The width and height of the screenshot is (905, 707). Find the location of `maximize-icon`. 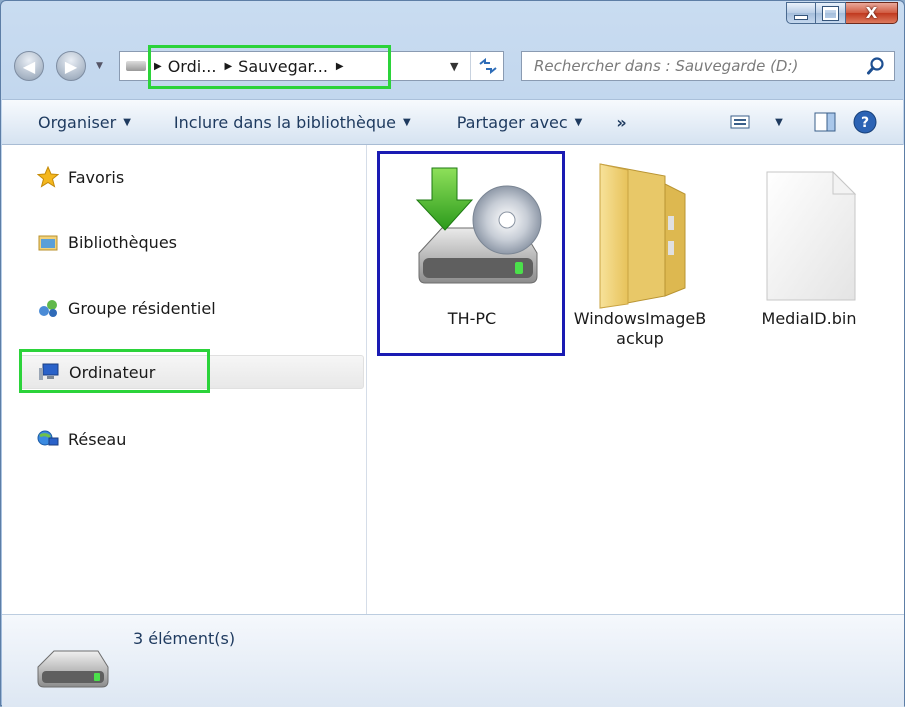

maximize-icon is located at coordinates (830, 13).